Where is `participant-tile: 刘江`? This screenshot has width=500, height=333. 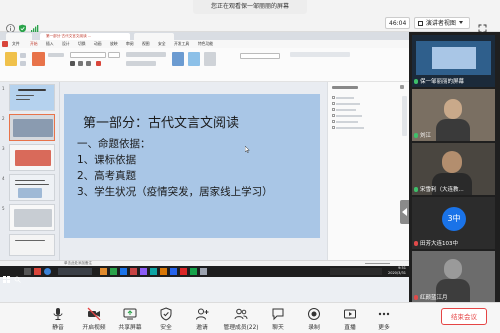 participant-tile: 刘江 is located at coordinates (453, 115).